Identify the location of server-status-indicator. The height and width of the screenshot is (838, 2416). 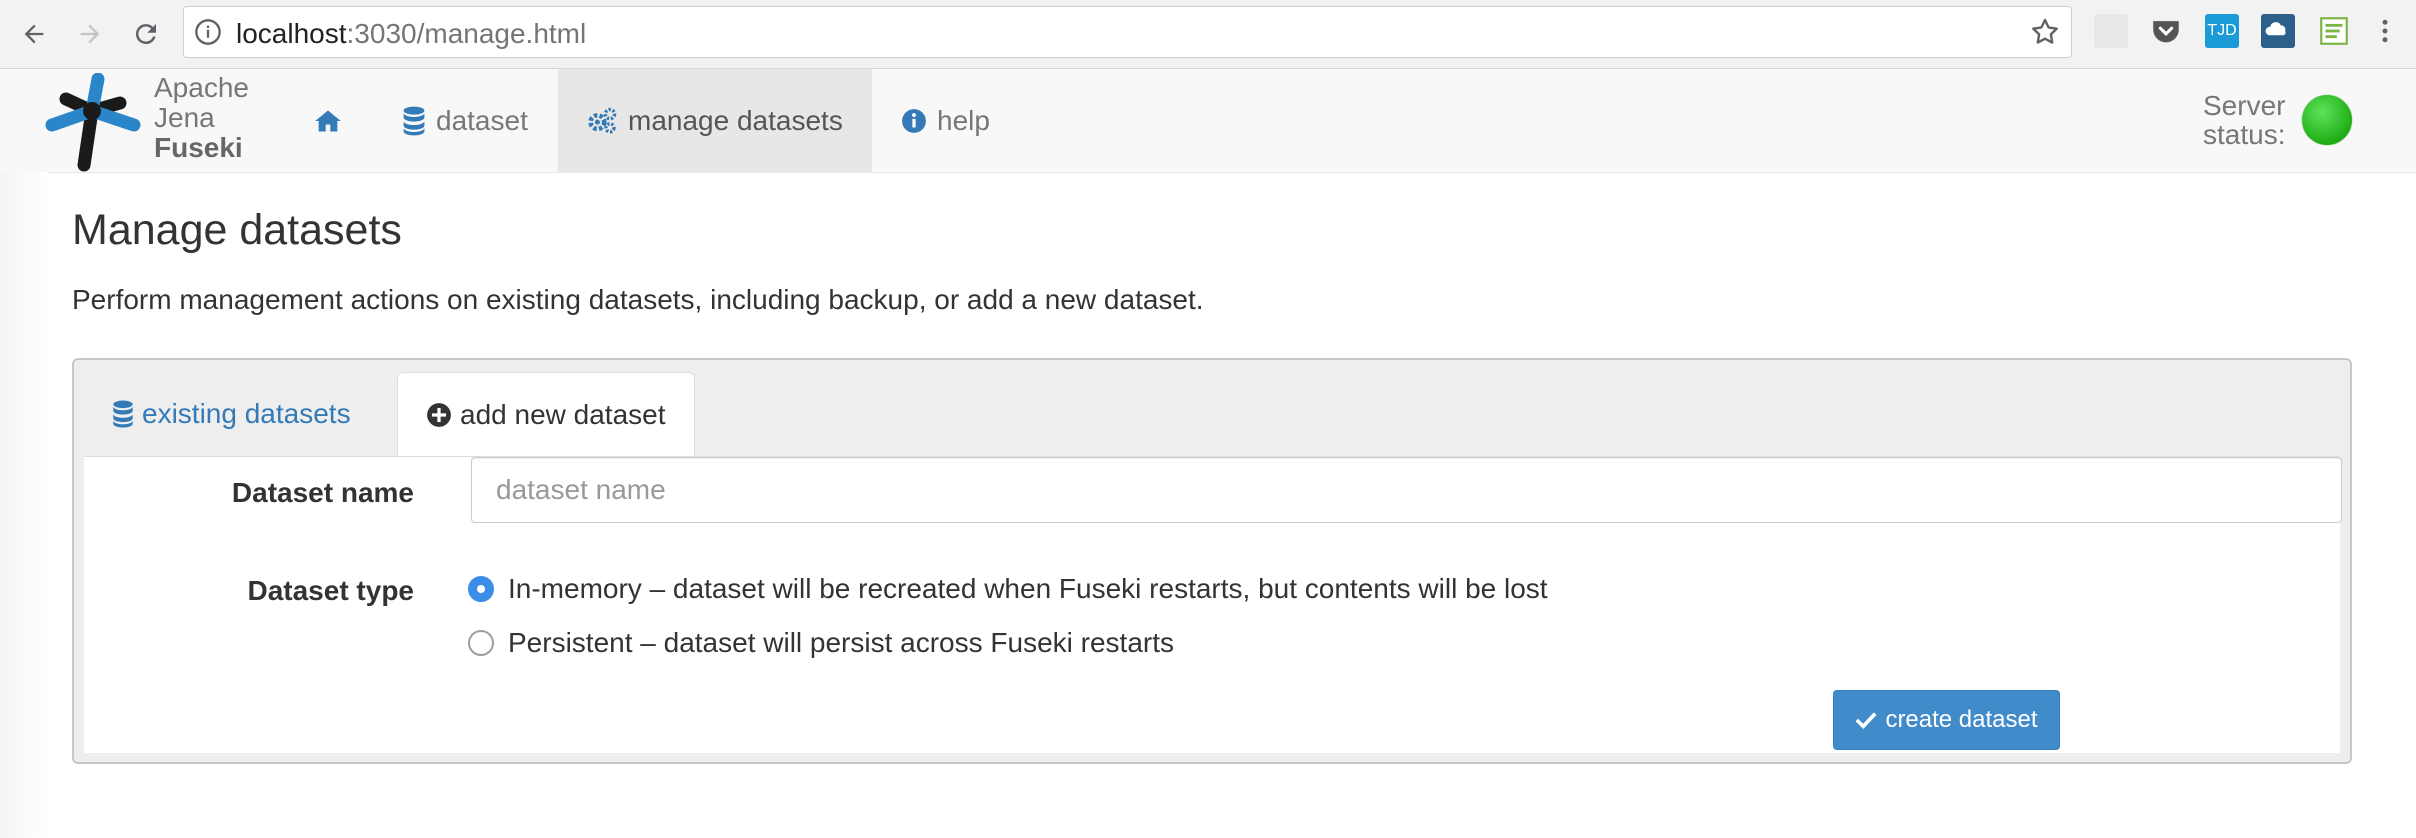
(2327, 120).